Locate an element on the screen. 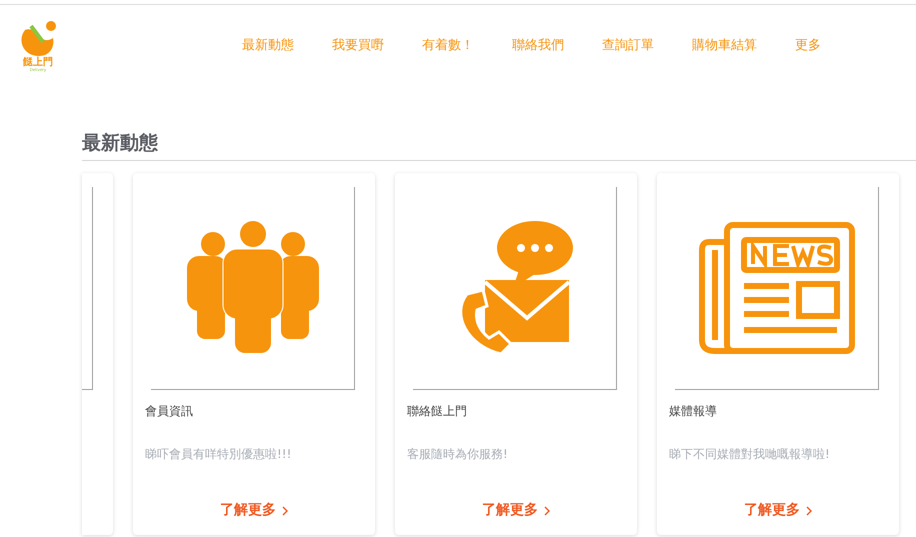  nav-link: 購物車結算 is located at coordinates (724, 46).